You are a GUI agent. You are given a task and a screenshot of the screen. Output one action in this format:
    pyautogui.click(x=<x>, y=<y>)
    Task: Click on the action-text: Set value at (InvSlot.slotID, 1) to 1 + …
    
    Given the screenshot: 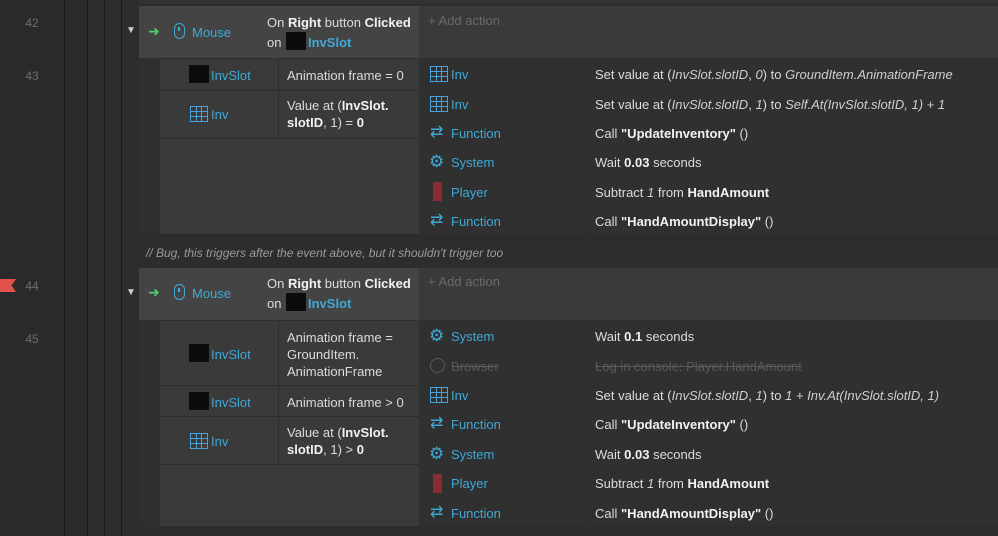 What is the action you would take?
    pyautogui.click(x=767, y=395)
    